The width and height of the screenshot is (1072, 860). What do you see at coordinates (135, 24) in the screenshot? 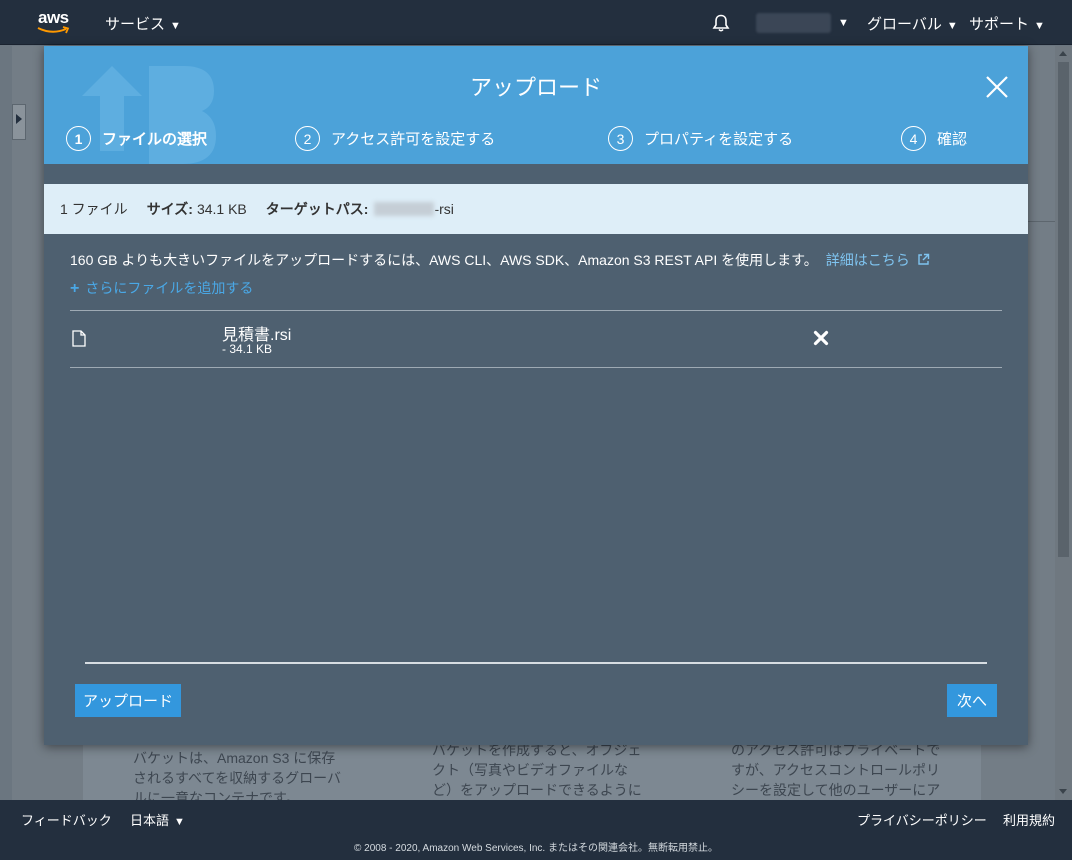
I see `services-menu-label: サービス` at bounding box center [135, 24].